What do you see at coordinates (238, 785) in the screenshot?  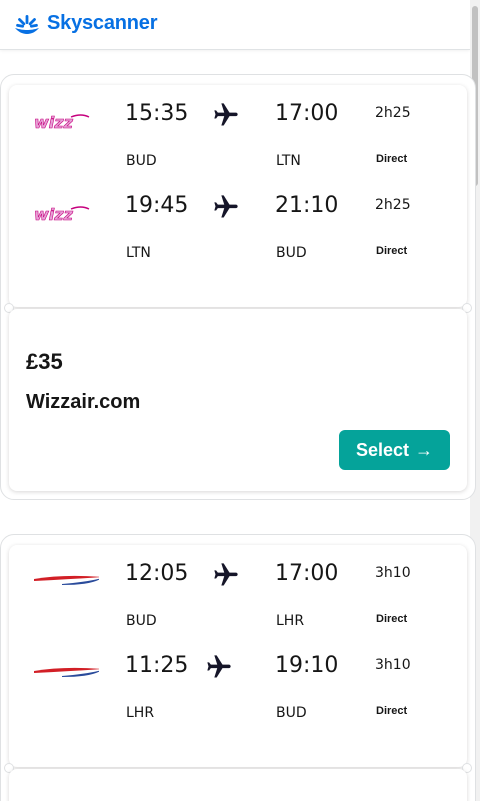 I see `price-panel` at bounding box center [238, 785].